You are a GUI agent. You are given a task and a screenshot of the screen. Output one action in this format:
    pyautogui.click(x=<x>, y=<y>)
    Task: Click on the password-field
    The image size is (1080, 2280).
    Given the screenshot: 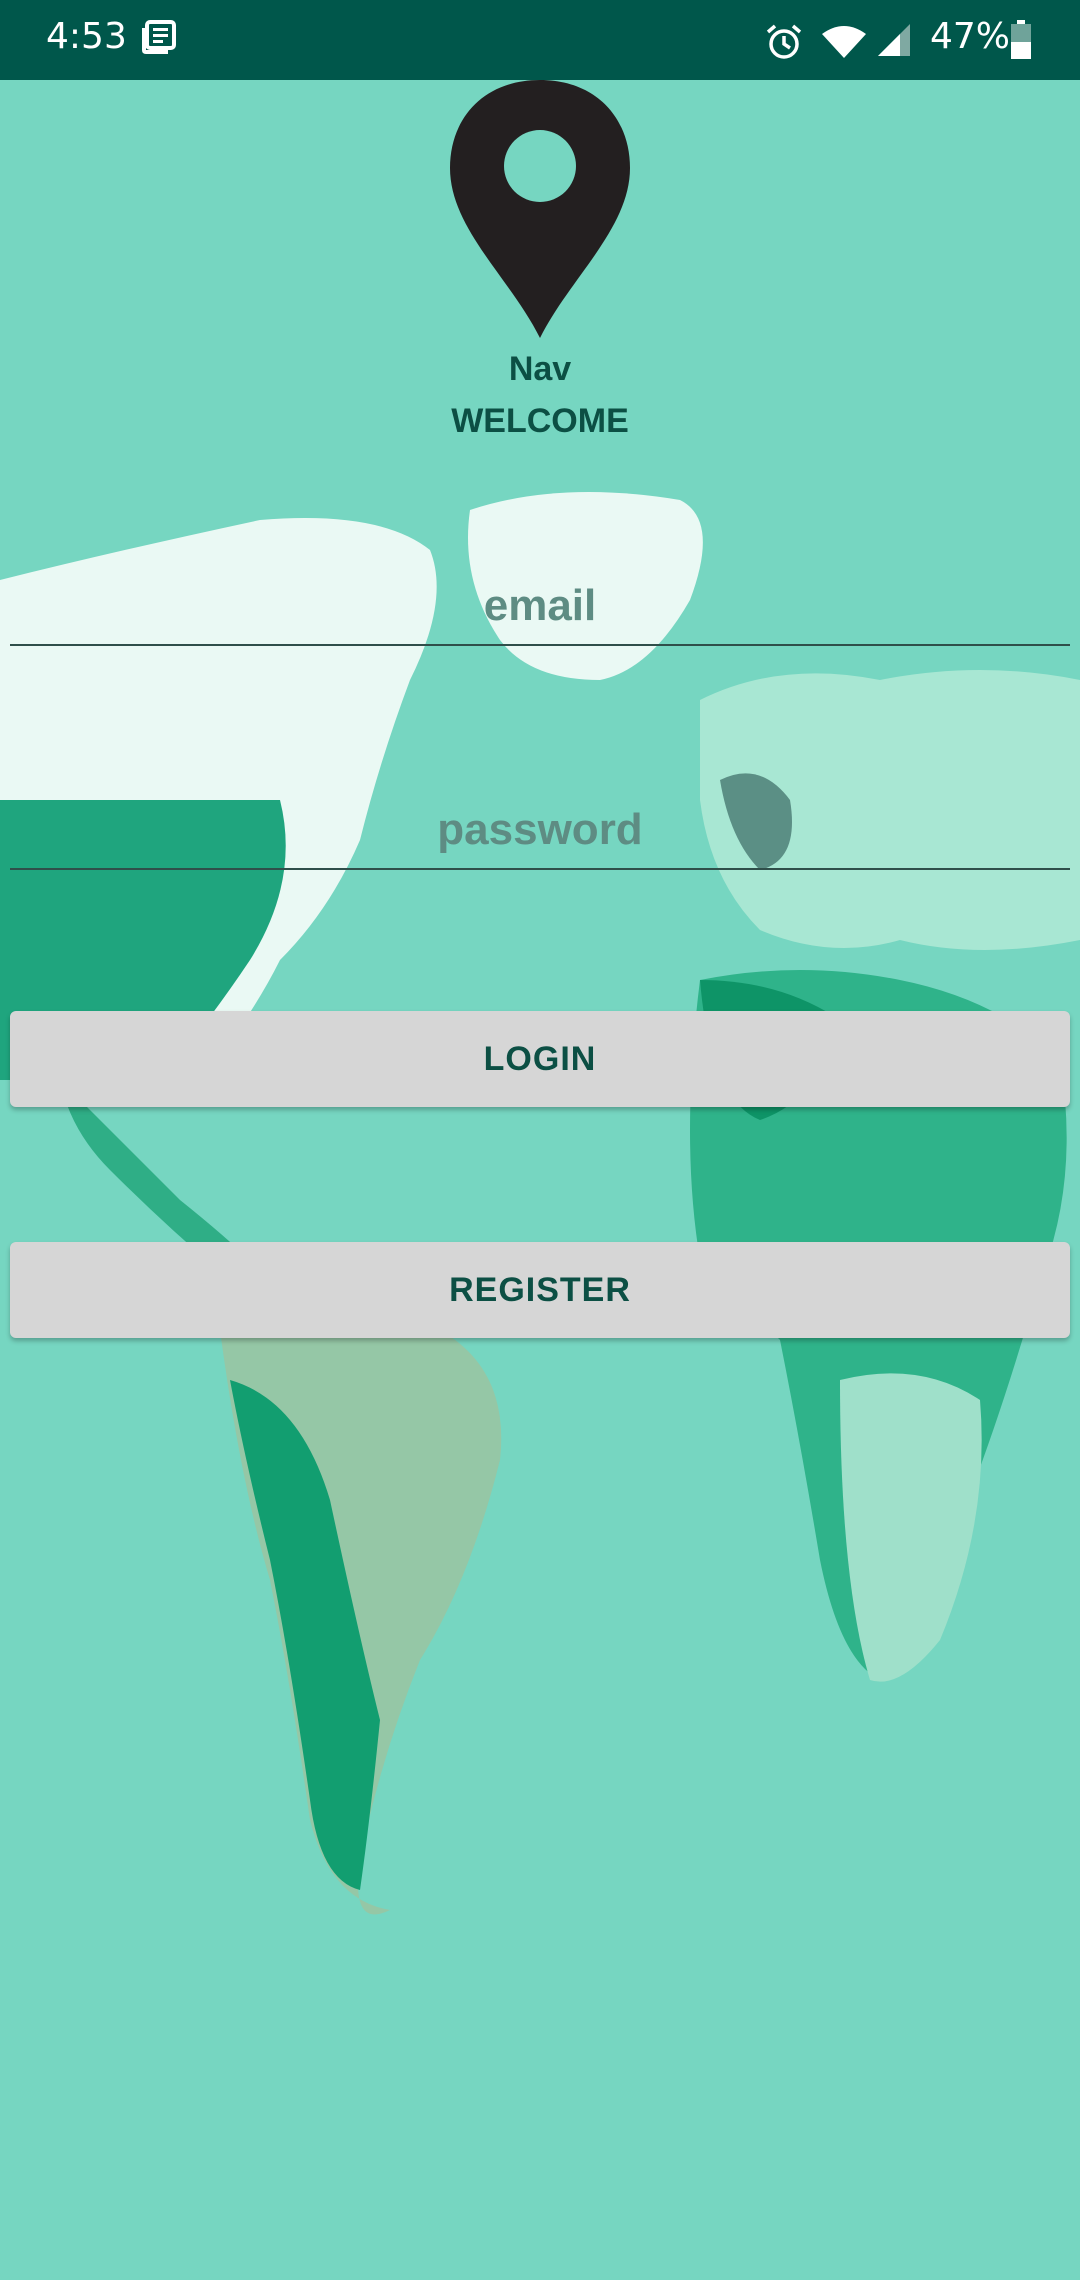 What is the action you would take?
    pyautogui.click(x=540, y=831)
    